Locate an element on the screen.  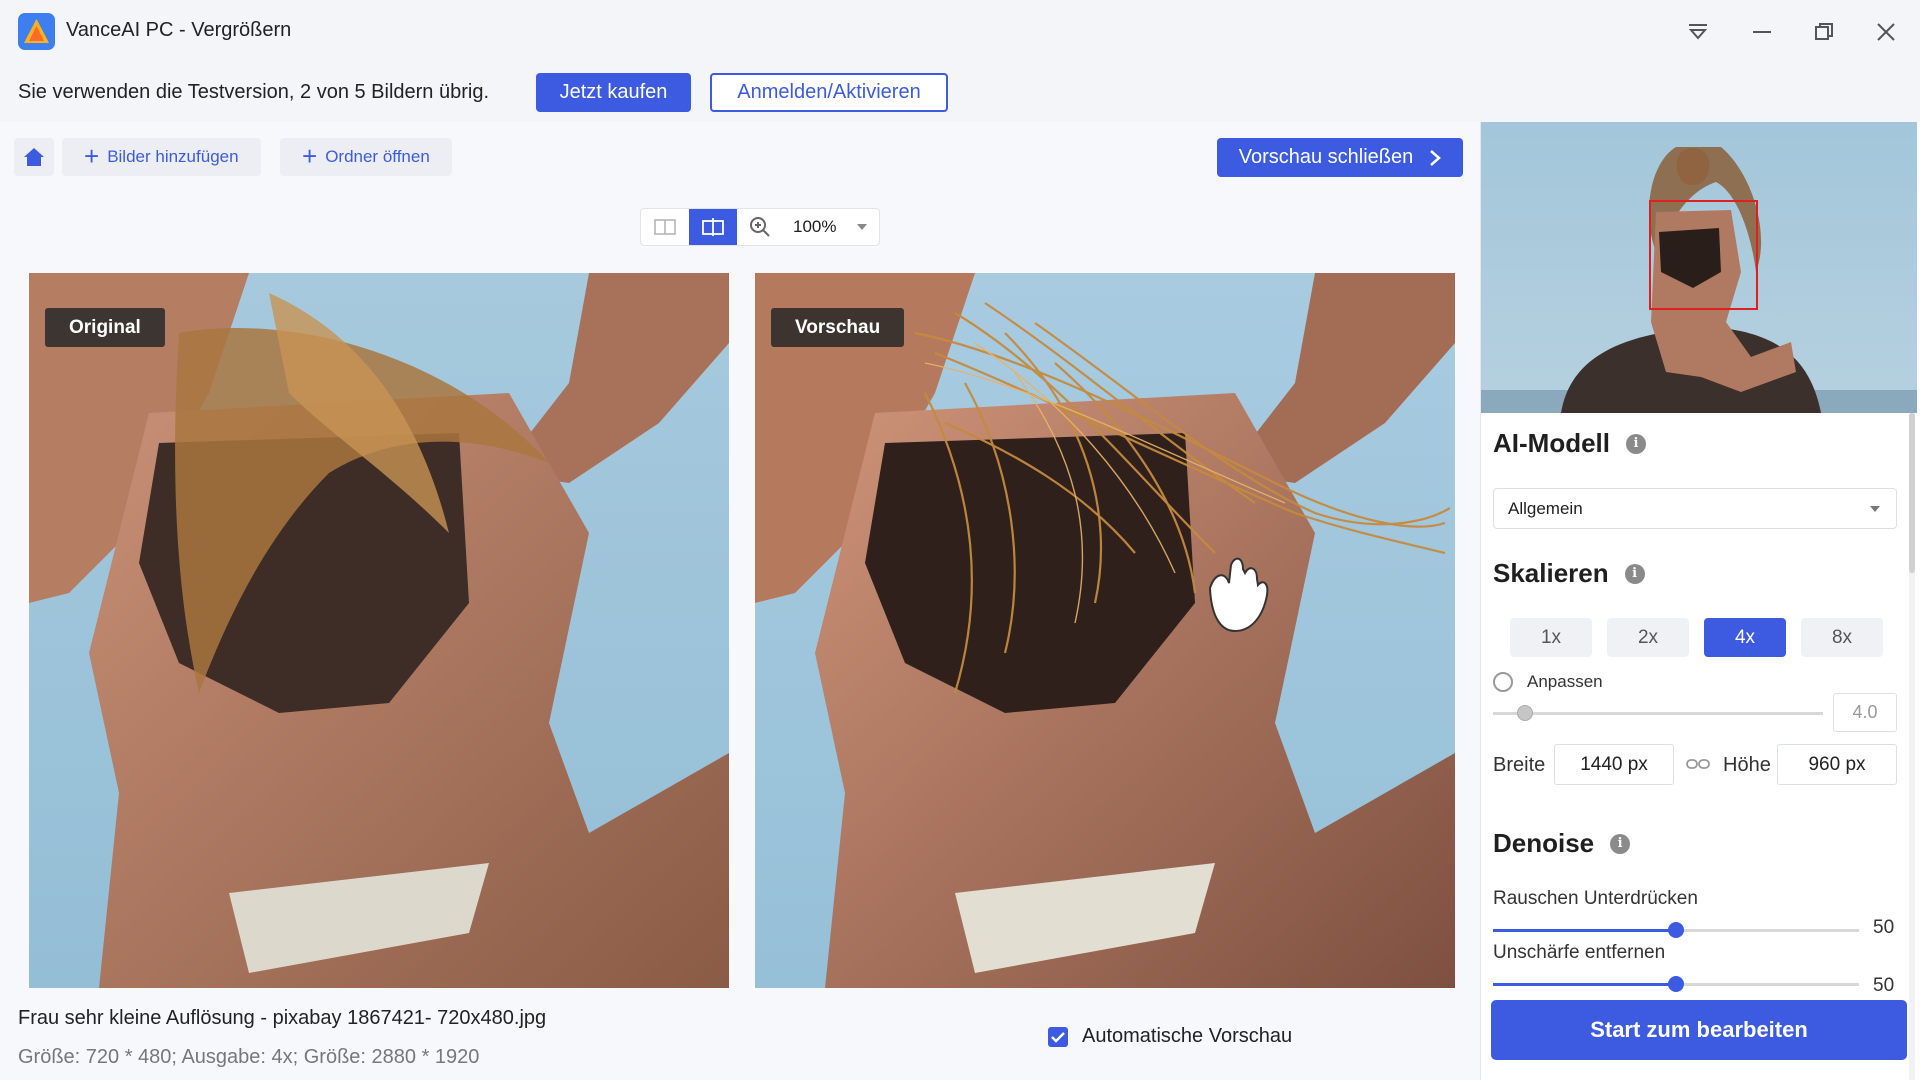
scale-1x-button: 1x is located at coordinates (1551, 637).